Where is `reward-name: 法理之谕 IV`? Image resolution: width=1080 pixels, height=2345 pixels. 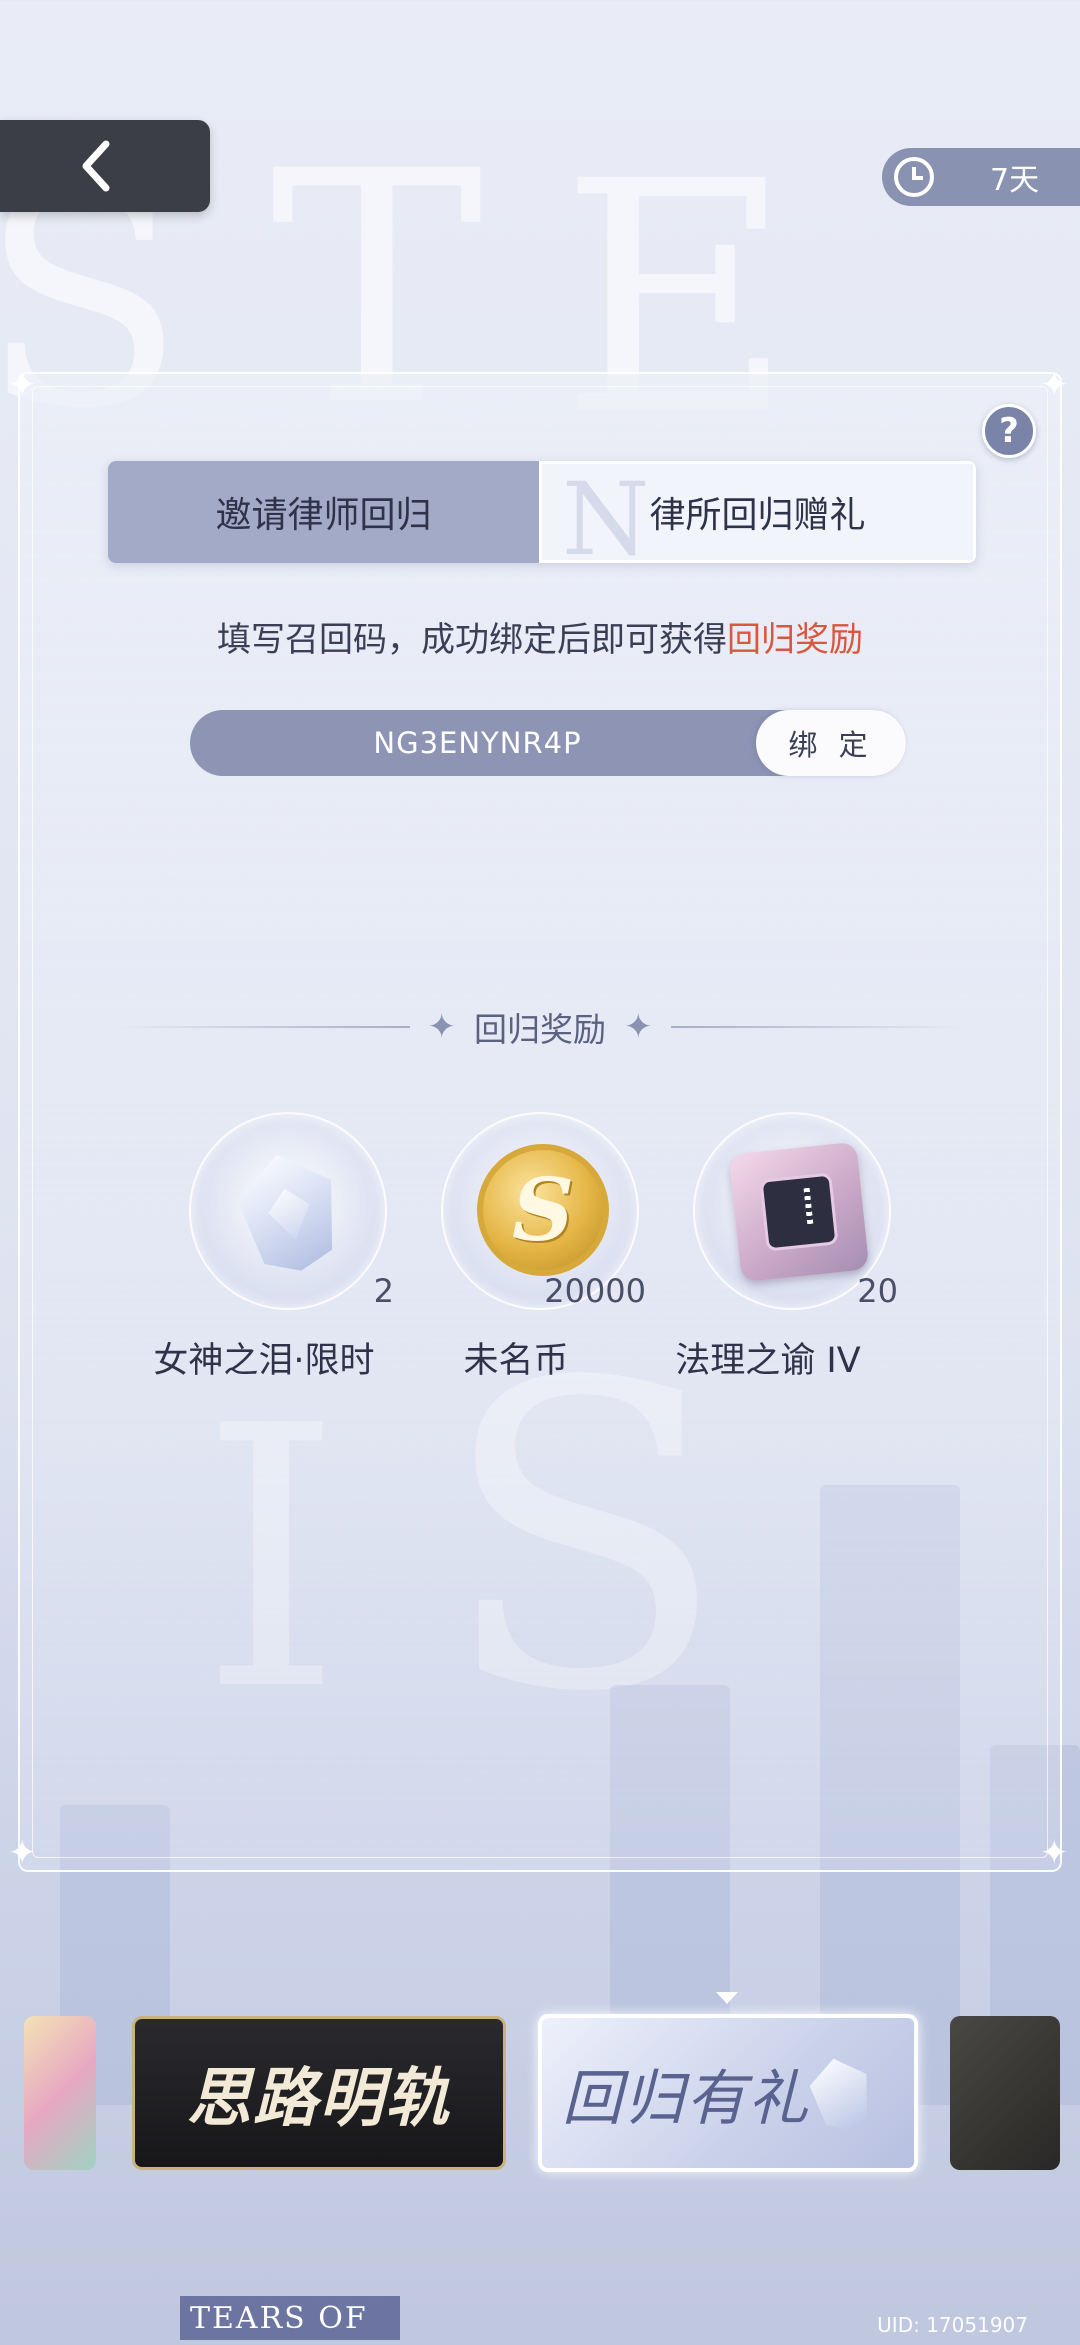
reward-name: 法理之谕 IV is located at coordinates (768, 1361).